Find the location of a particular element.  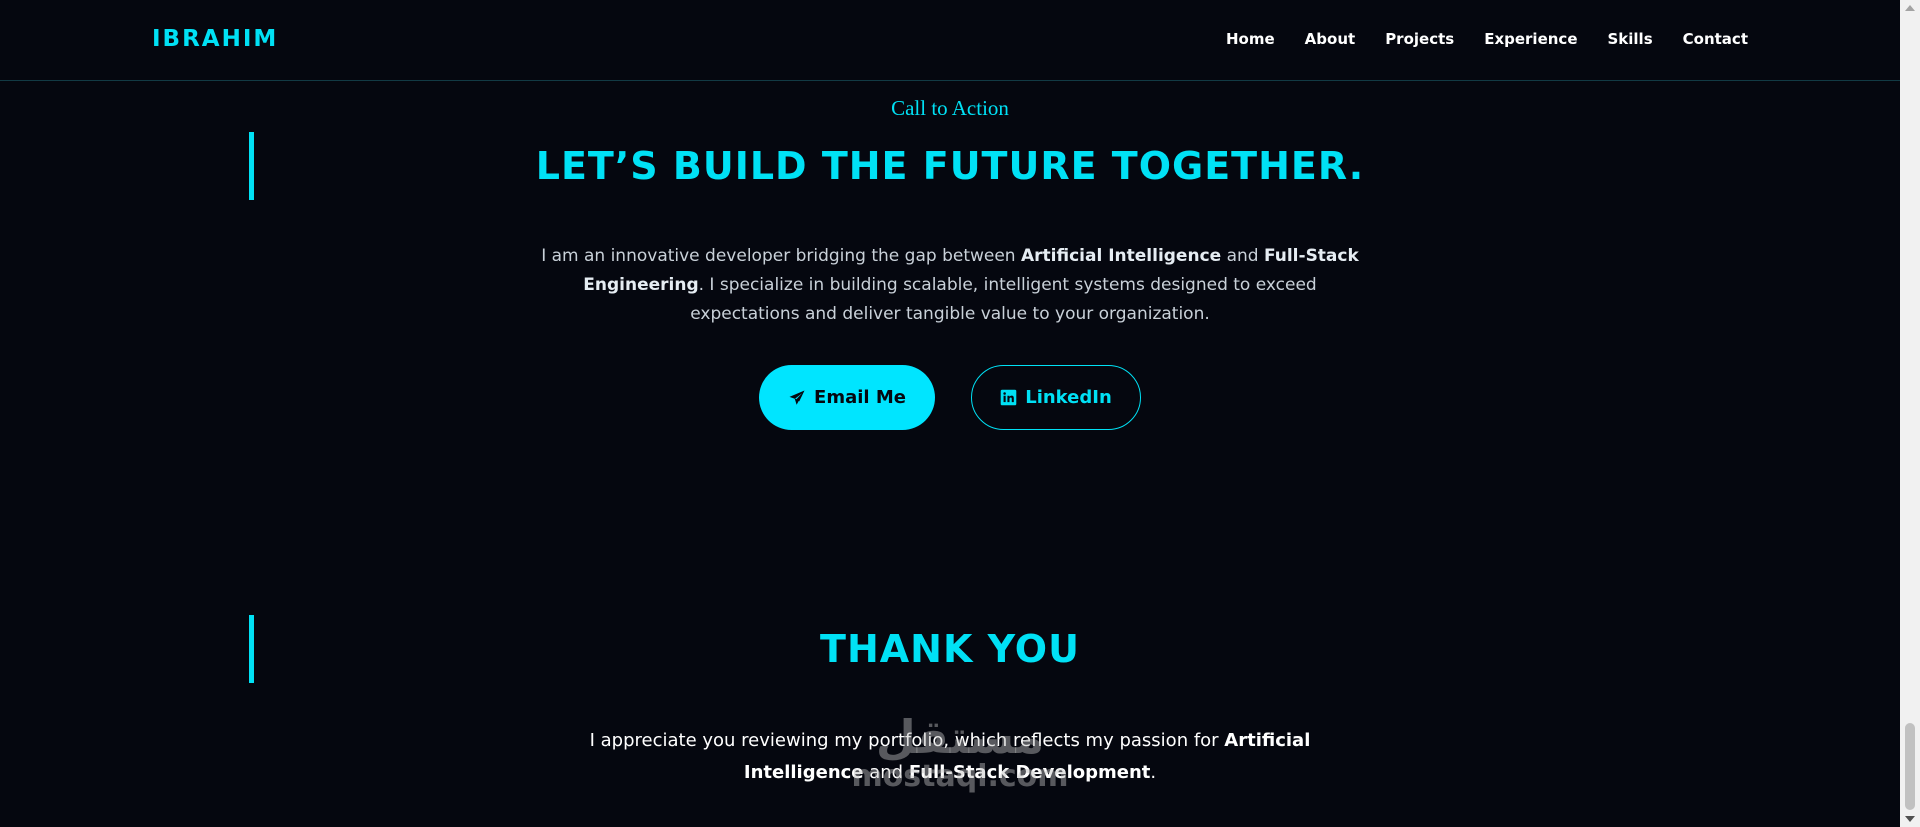

paper-plane-icon is located at coordinates (797, 398).